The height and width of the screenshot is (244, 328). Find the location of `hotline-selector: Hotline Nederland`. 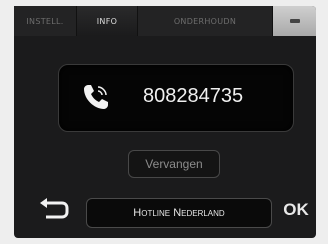

hotline-selector: Hotline Nederland is located at coordinates (179, 213).